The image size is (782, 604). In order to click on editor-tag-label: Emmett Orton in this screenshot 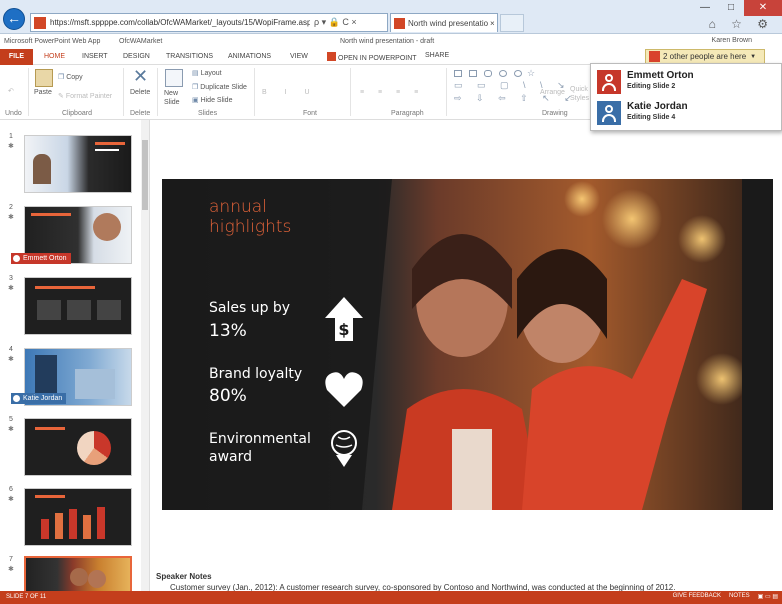, I will do `click(45, 258)`.